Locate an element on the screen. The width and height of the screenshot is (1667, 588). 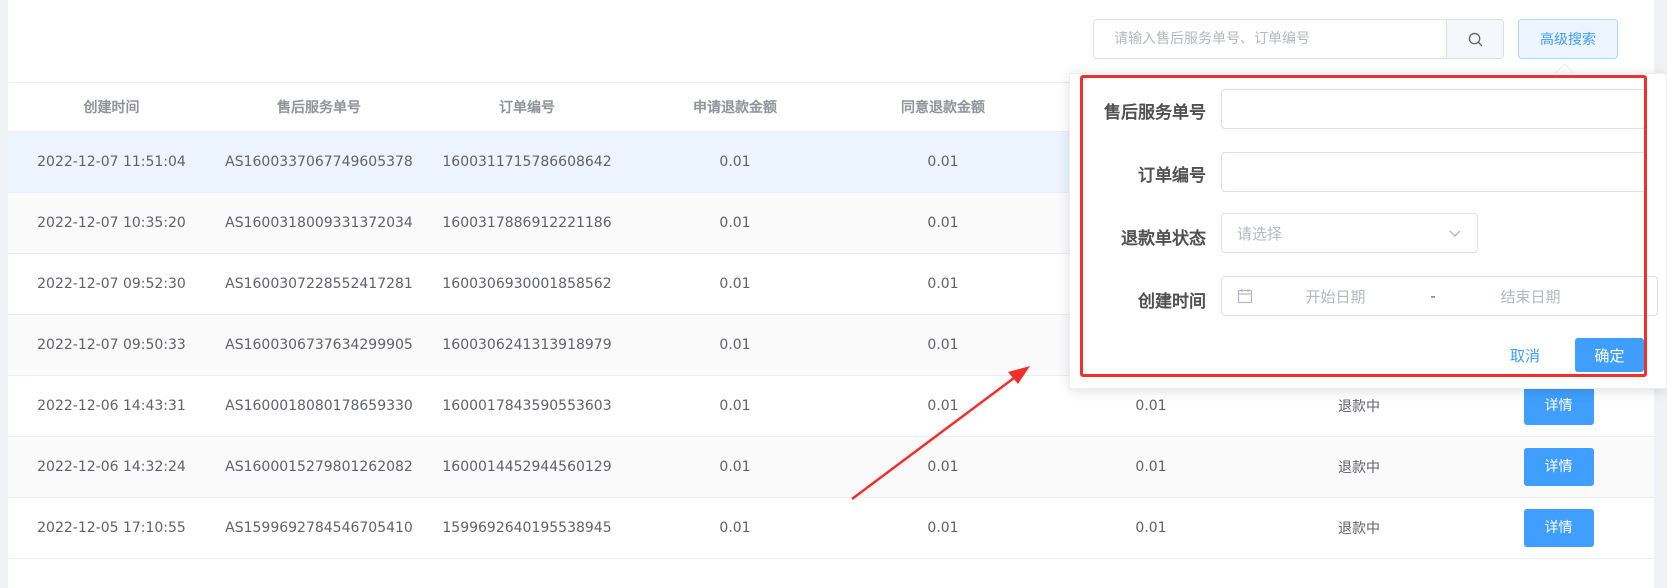
label-service-no: 售后服务单号 is located at coordinates (1155, 113).